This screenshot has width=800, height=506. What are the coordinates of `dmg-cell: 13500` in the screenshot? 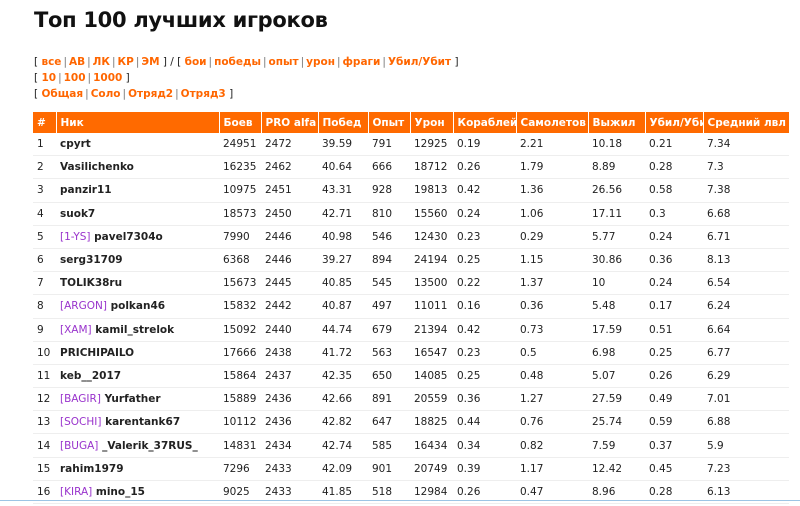 It's located at (431, 283).